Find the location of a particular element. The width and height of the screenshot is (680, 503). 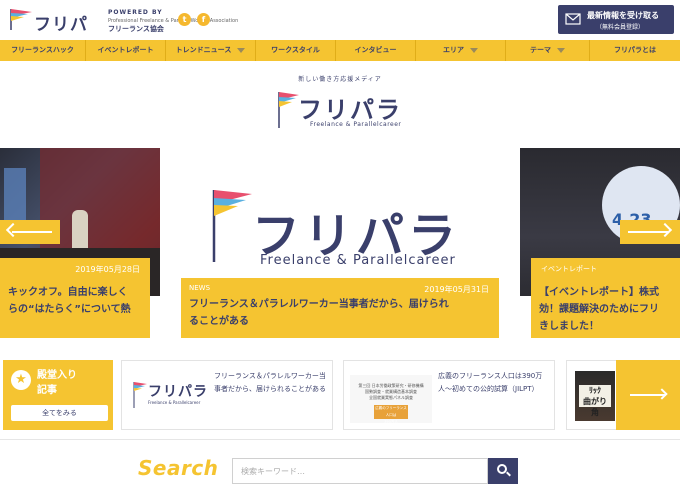

nav-item-trend-news: トレンドニュース is located at coordinates (211, 50).